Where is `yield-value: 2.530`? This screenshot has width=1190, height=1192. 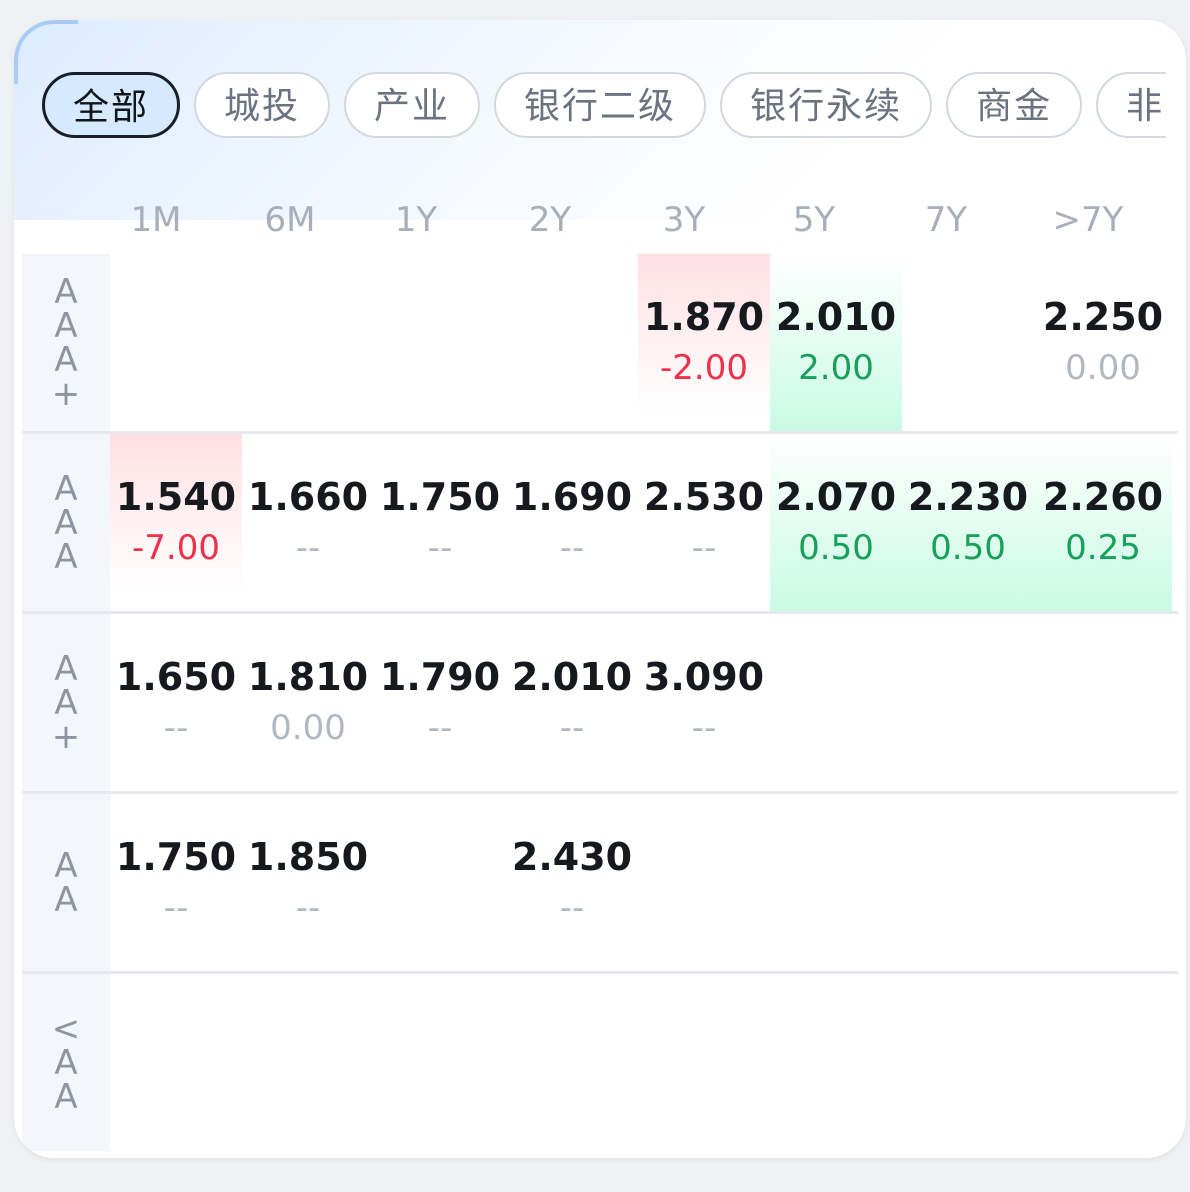 yield-value: 2.530 is located at coordinates (704, 497).